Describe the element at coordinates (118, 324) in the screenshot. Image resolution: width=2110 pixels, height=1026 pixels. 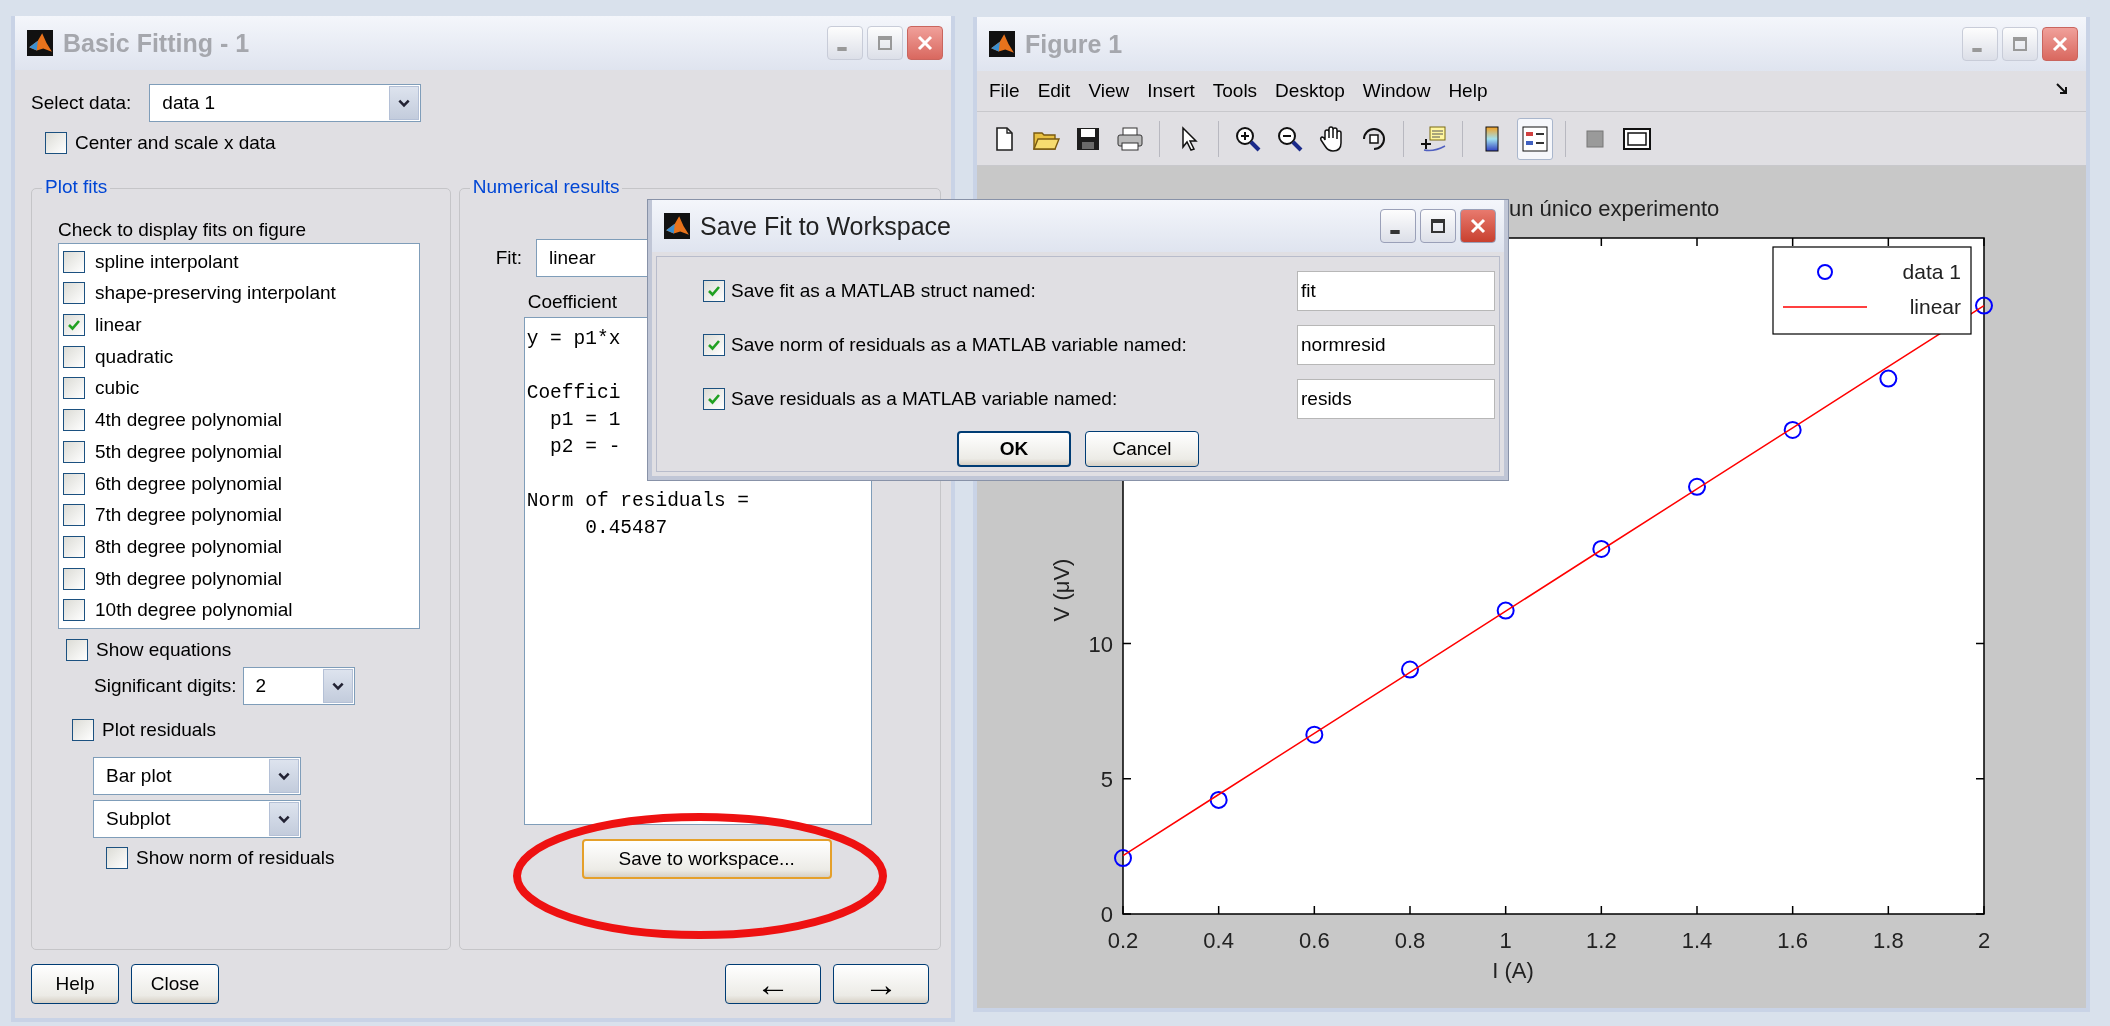
I see `fit-option: linear` at that location.